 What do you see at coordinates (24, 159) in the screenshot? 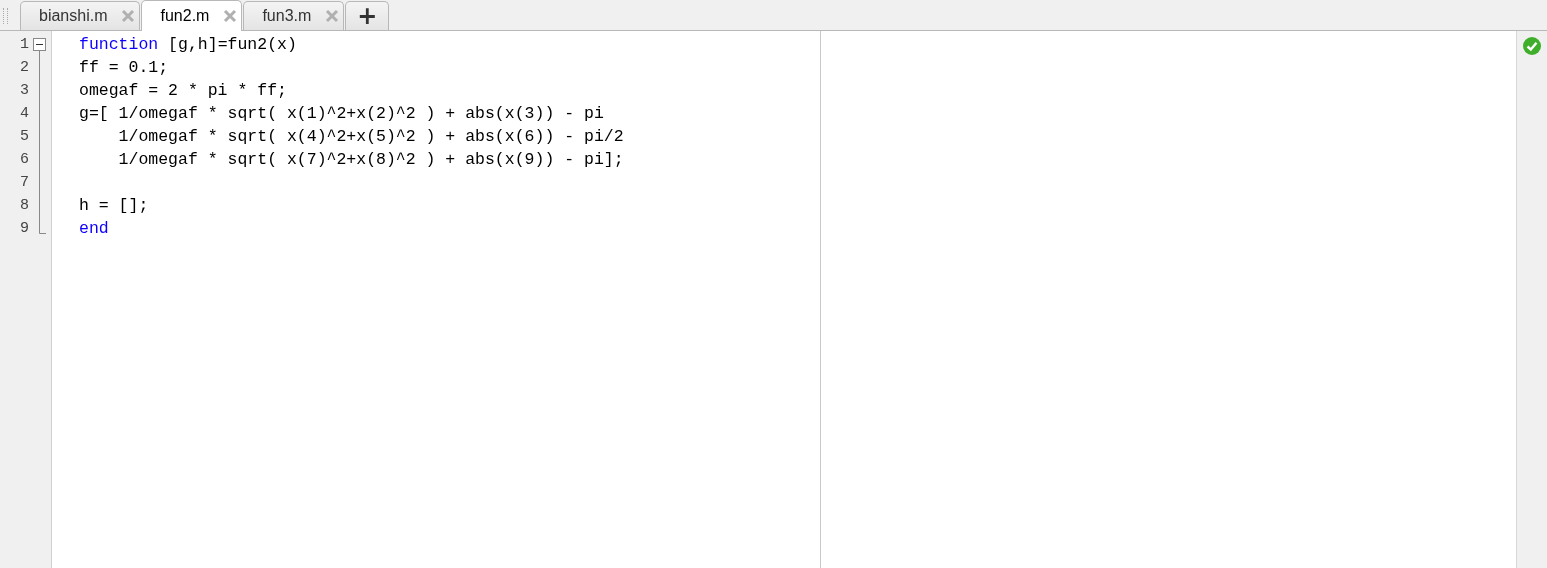
I see `line-number: 6` at bounding box center [24, 159].